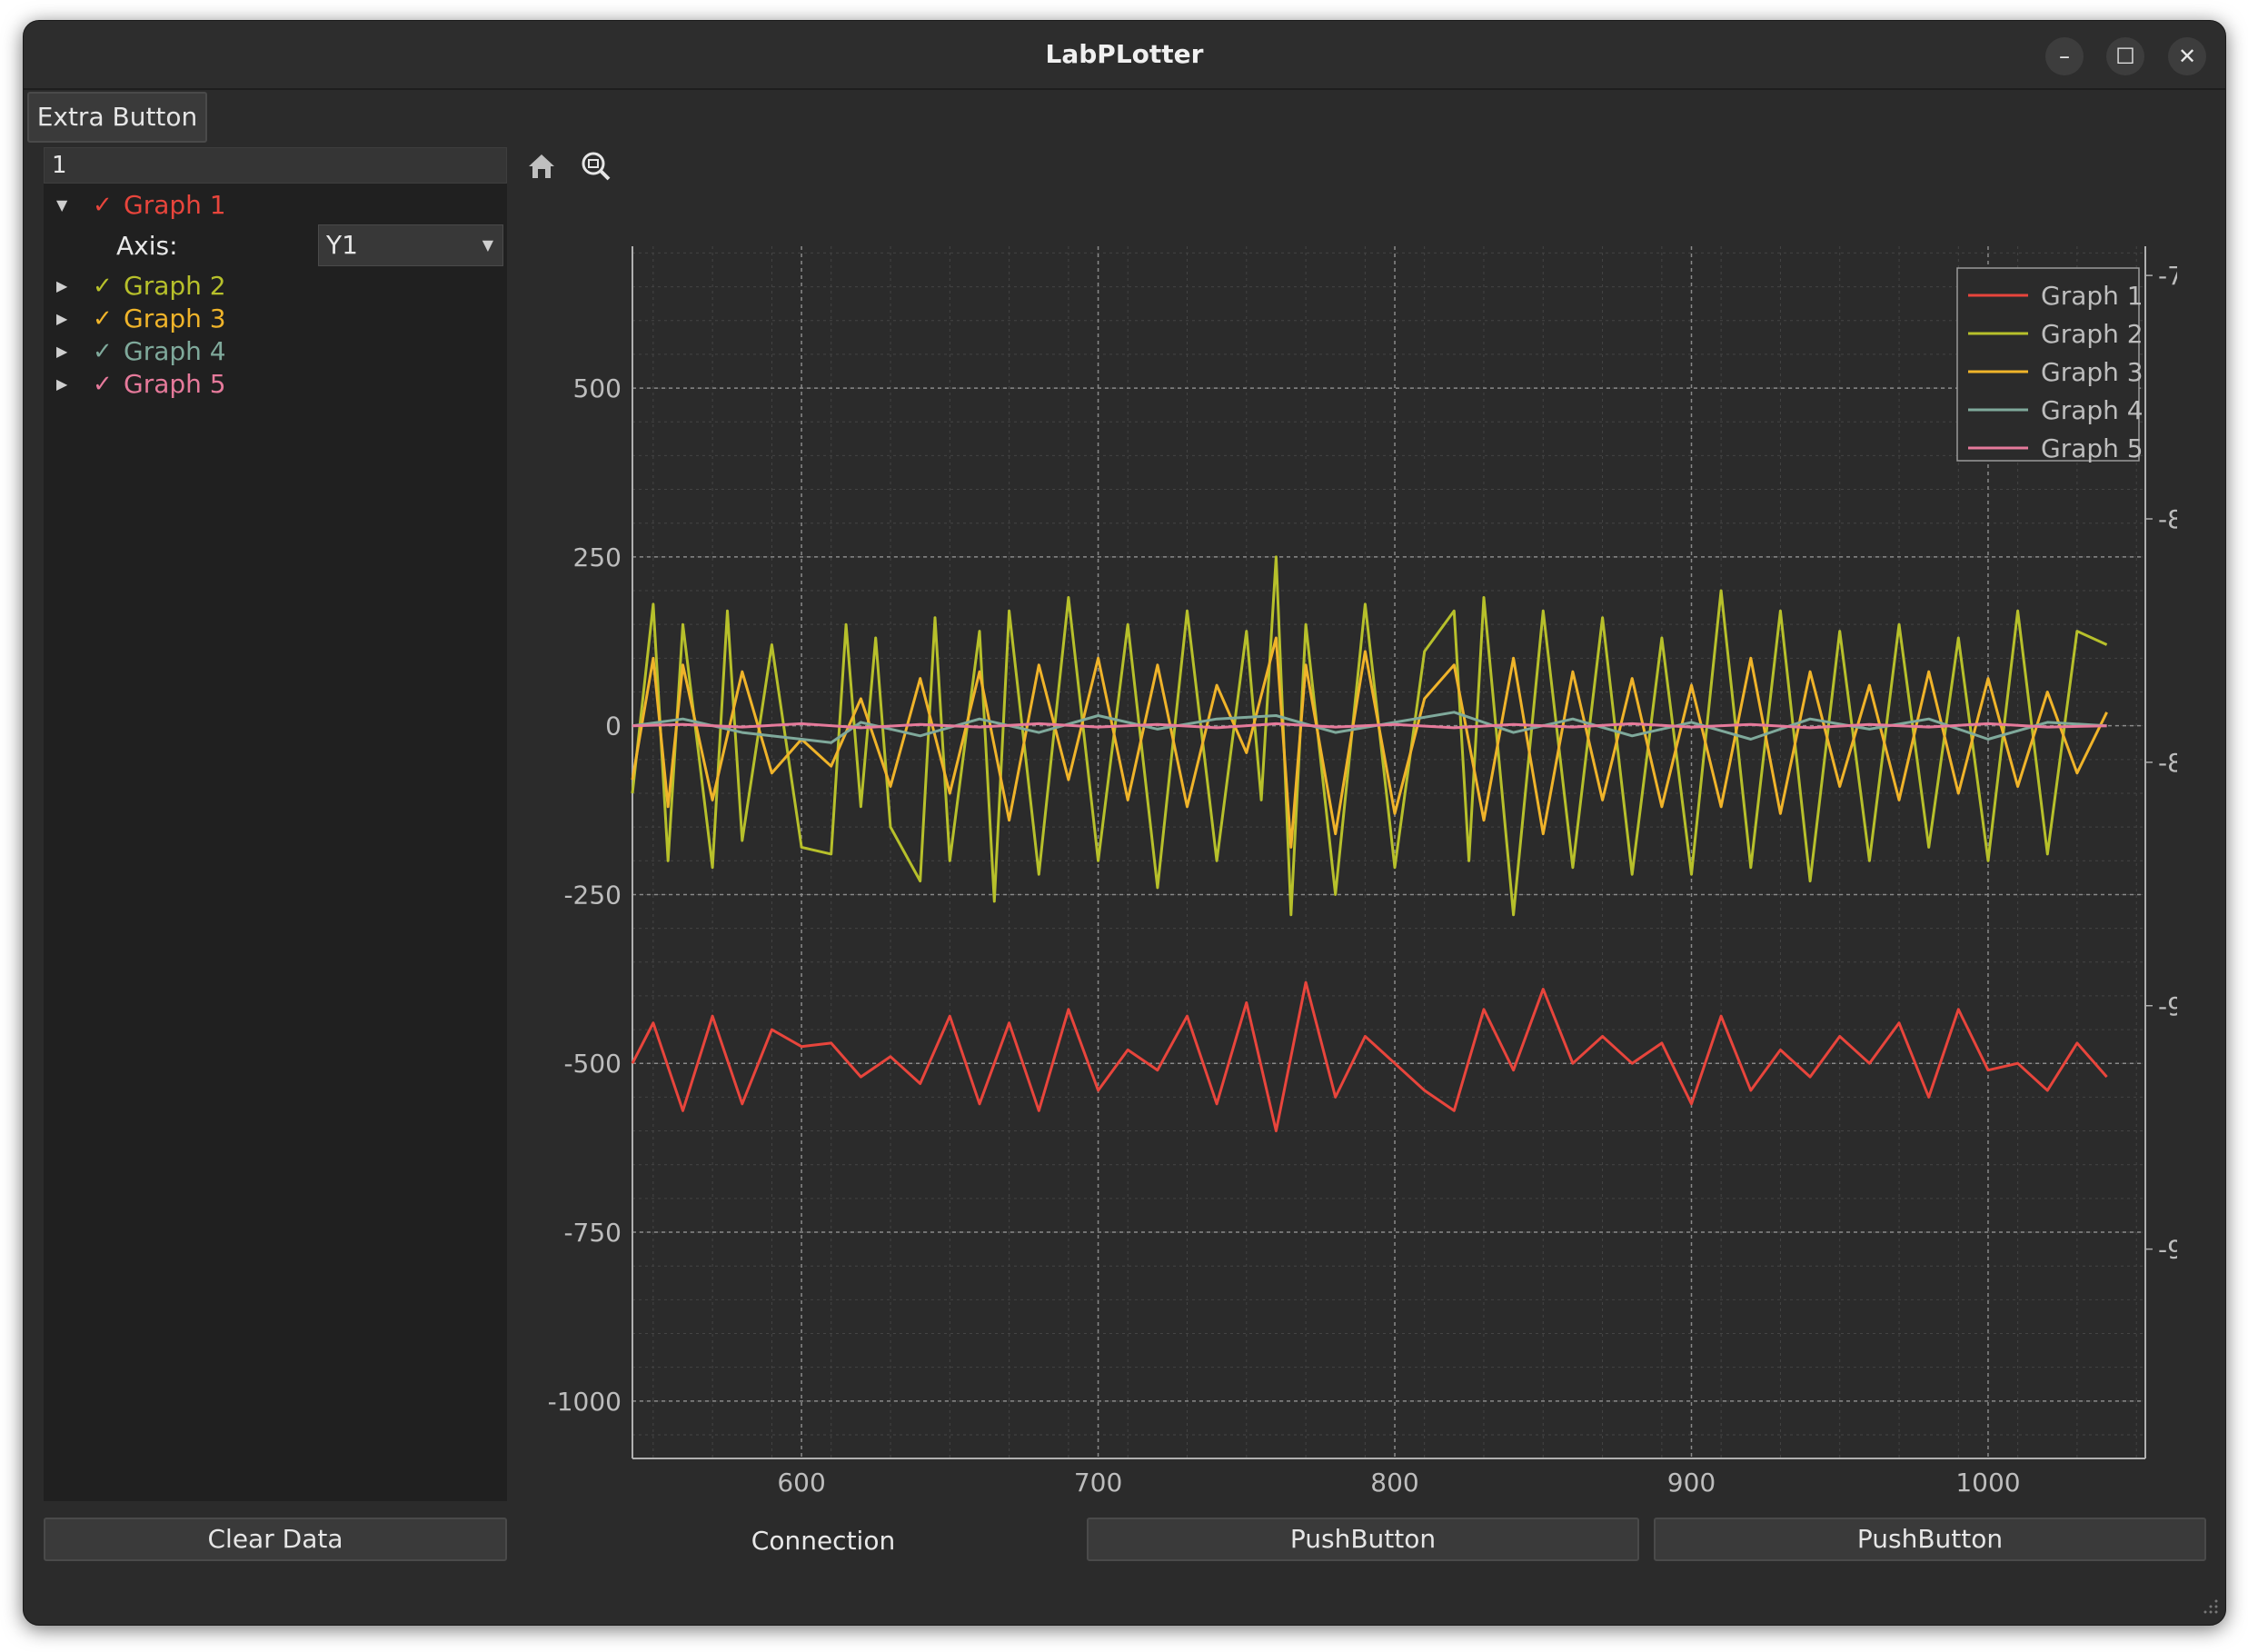  Describe the element at coordinates (175, 205) in the screenshot. I see `tree-item-label: Graph 1` at that location.